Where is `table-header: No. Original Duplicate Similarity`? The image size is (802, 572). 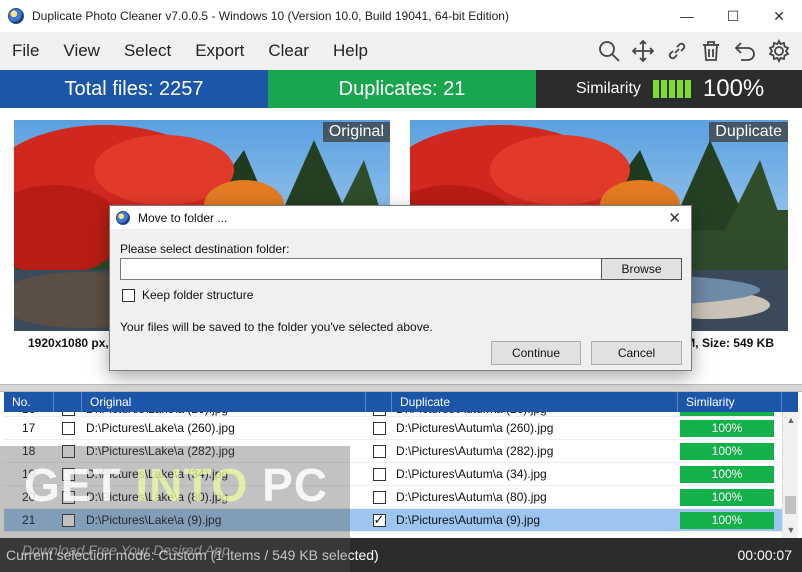 table-header: No. Original Duplicate Similarity is located at coordinates (401, 402).